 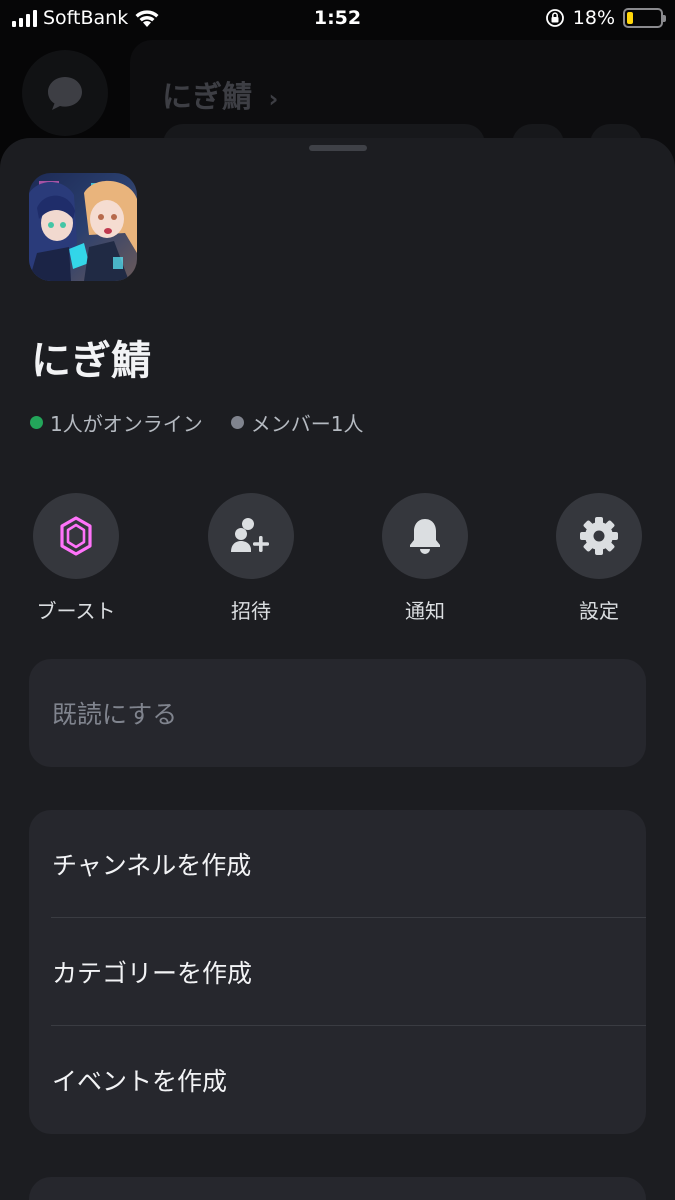 I want to click on member-count-text: メンバー1人, so click(x=307, y=424).